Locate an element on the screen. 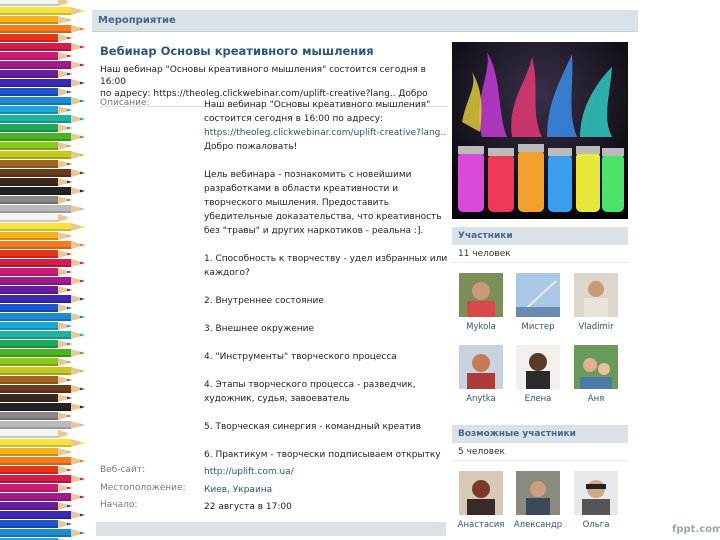 The image size is (720, 540). member-card: Анастасия is located at coordinates (481, 500).